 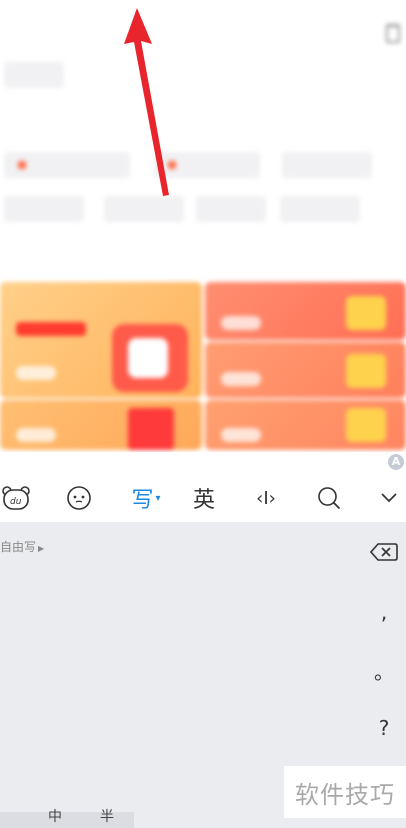 What do you see at coordinates (389, 498) in the screenshot?
I see `collapse-chevron-icon` at bounding box center [389, 498].